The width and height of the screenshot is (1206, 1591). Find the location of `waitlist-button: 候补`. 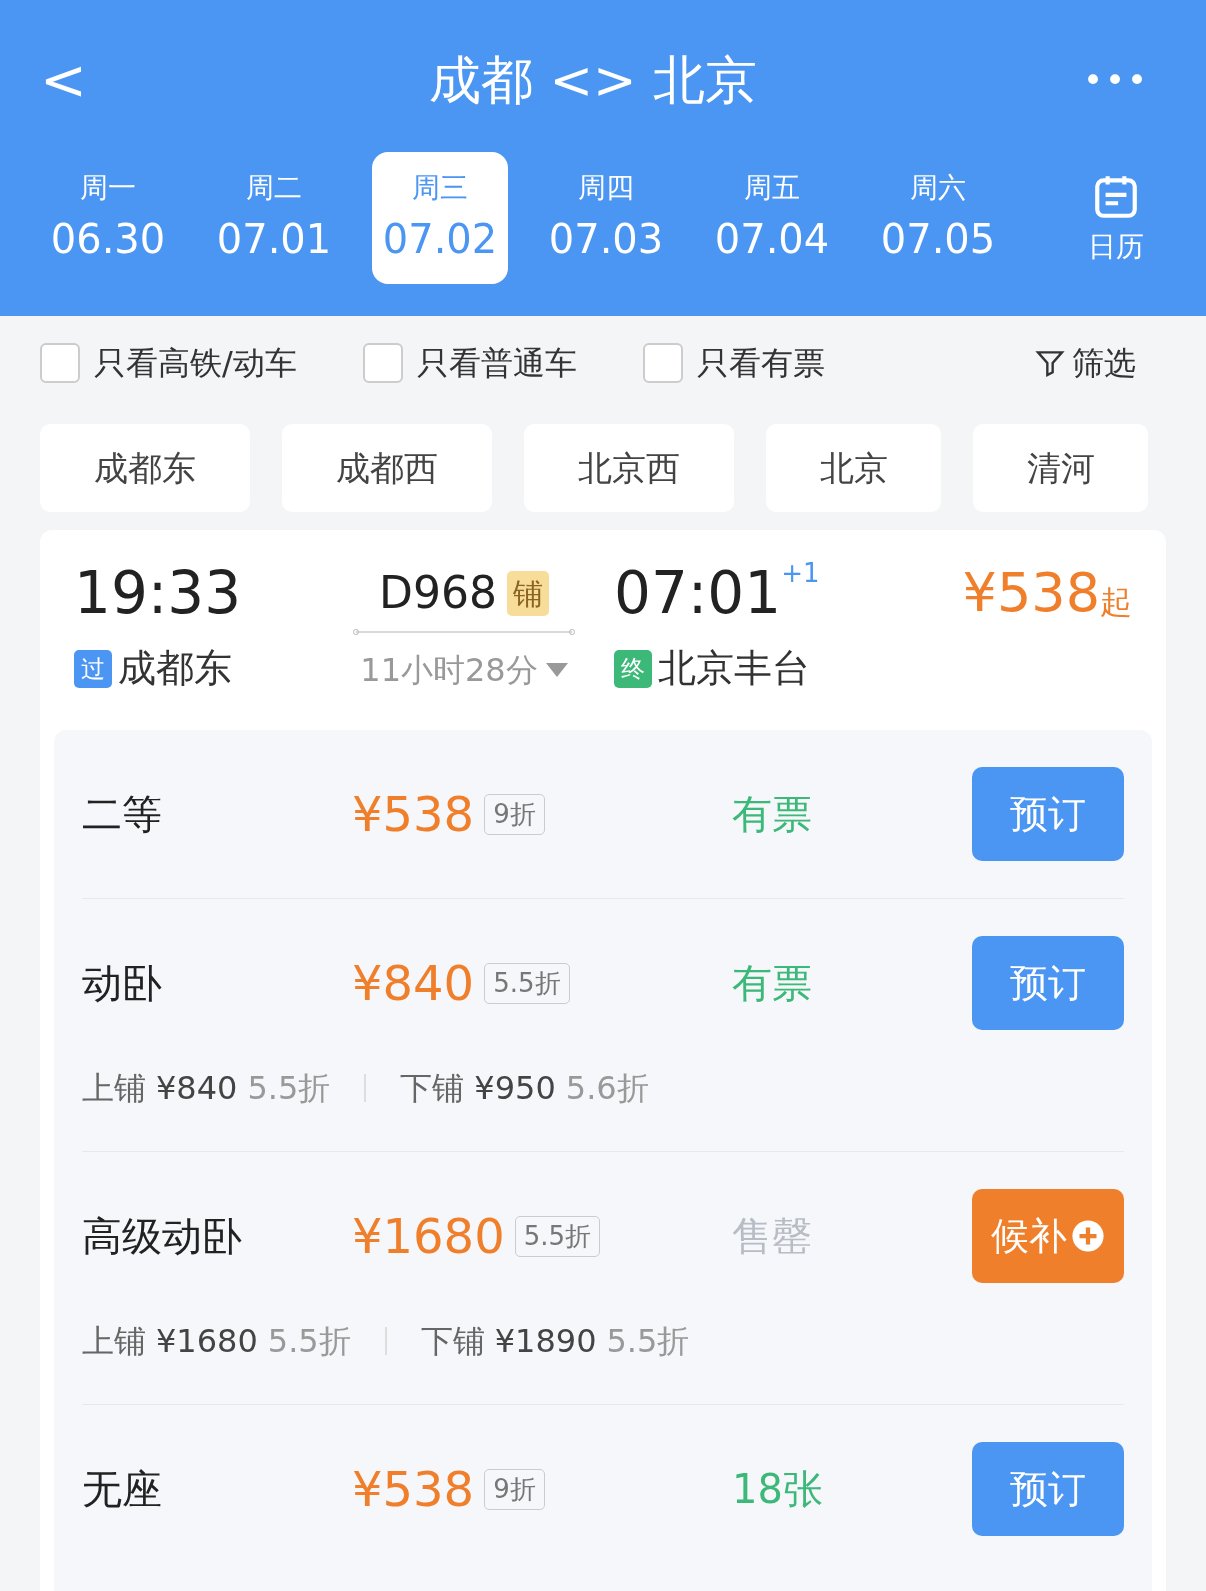

waitlist-button: 候补 is located at coordinates (1048, 1236).